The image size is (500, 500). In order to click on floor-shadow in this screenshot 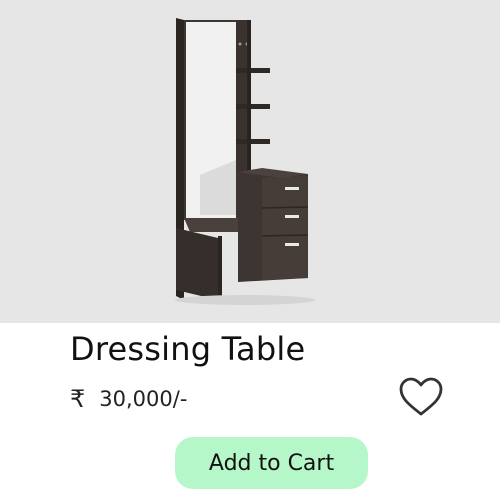, I will do `click(245, 300)`.